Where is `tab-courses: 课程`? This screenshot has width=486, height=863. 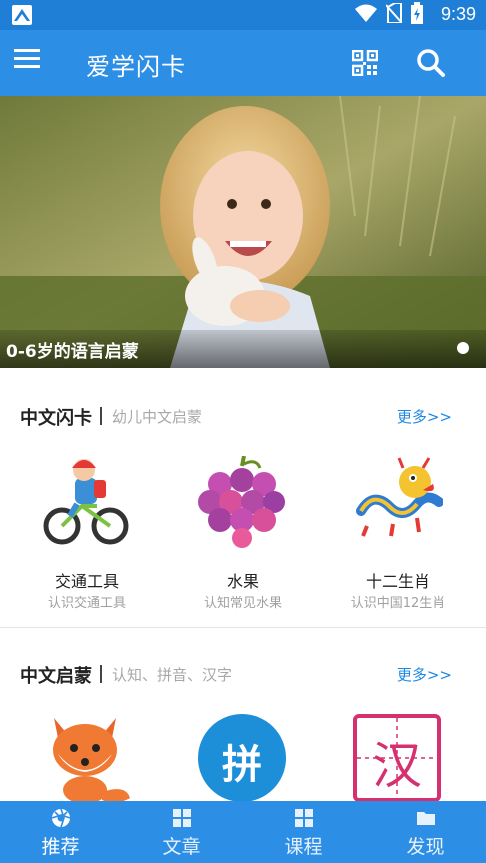
tab-courses: 课程 is located at coordinates (303, 832).